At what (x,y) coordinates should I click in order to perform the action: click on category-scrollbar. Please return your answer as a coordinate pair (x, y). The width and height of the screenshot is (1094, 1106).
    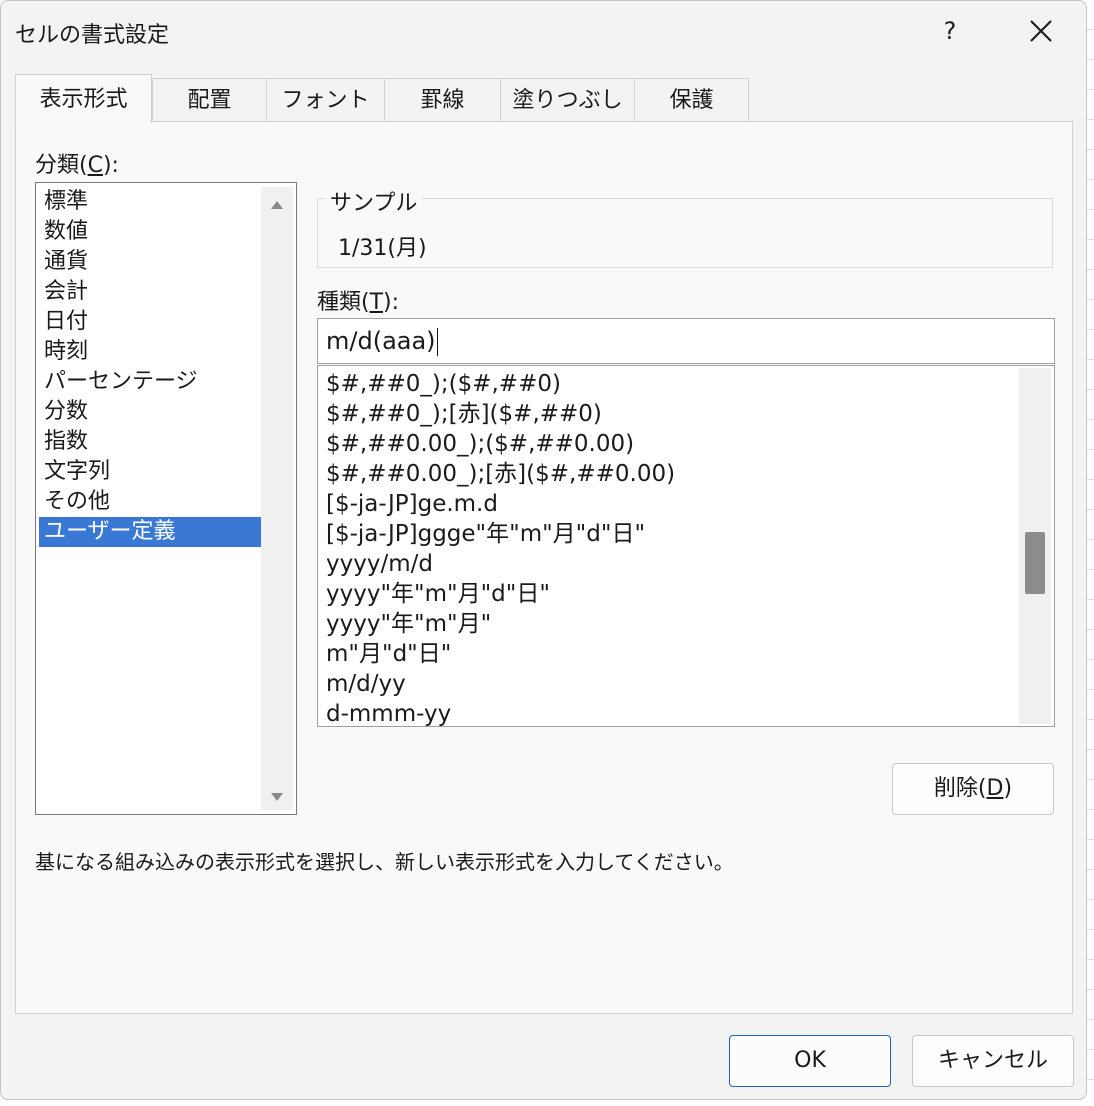
    Looking at the image, I should click on (277, 498).